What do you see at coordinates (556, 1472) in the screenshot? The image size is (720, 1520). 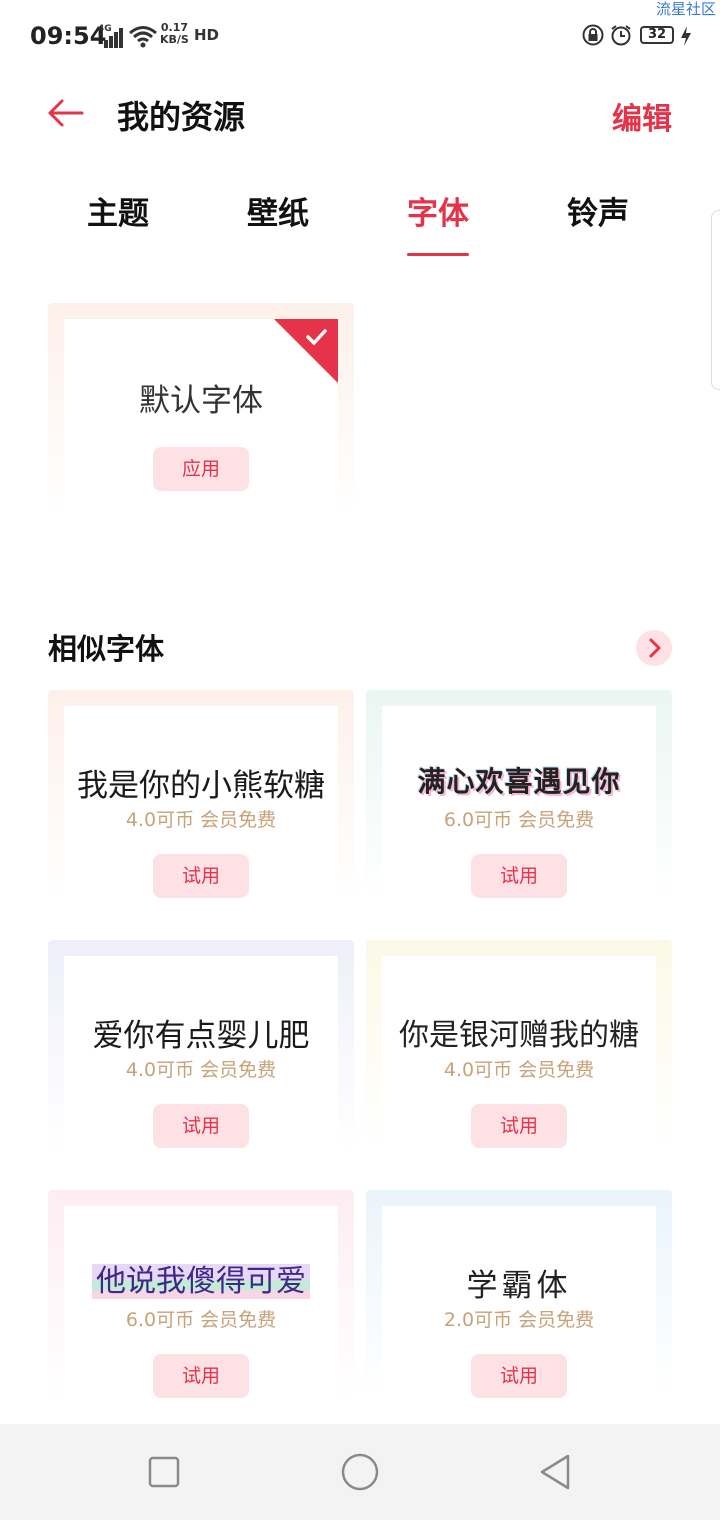 I see `back-triangle-icon` at bounding box center [556, 1472].